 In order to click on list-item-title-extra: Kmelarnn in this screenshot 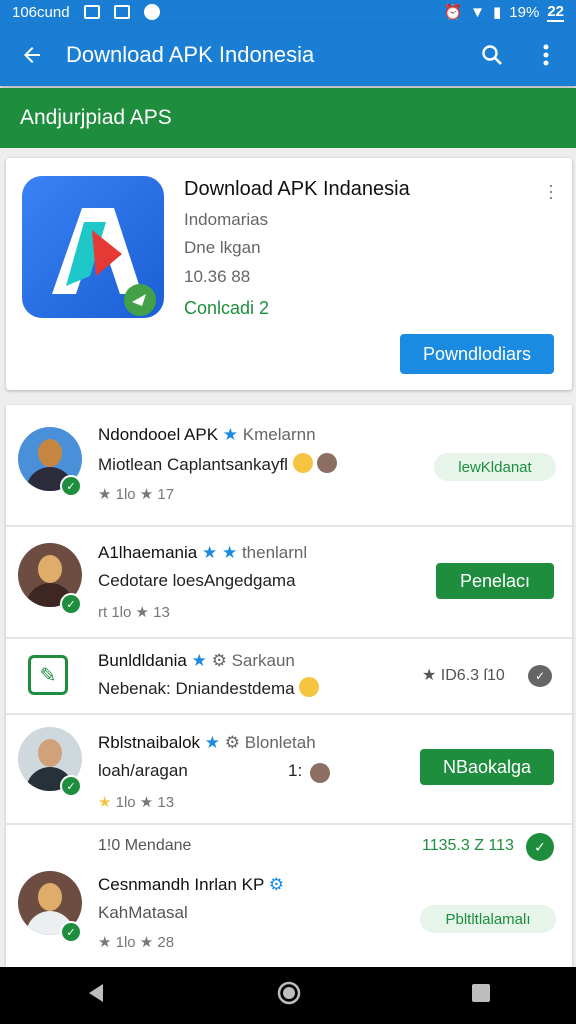, I will do `click(279, 434)`.